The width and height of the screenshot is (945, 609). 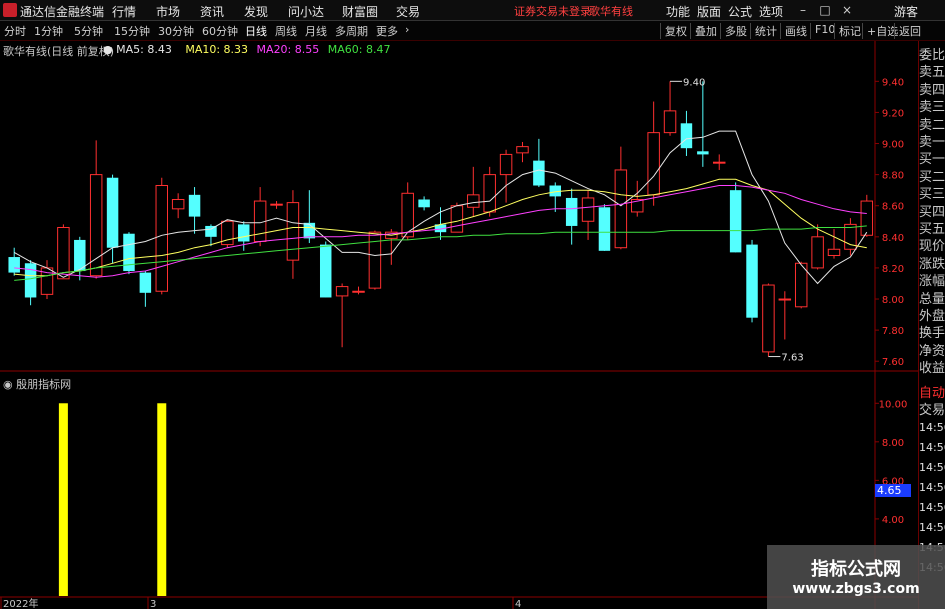 I want to click on quote-label: 买四, so click(x=932, y=212).